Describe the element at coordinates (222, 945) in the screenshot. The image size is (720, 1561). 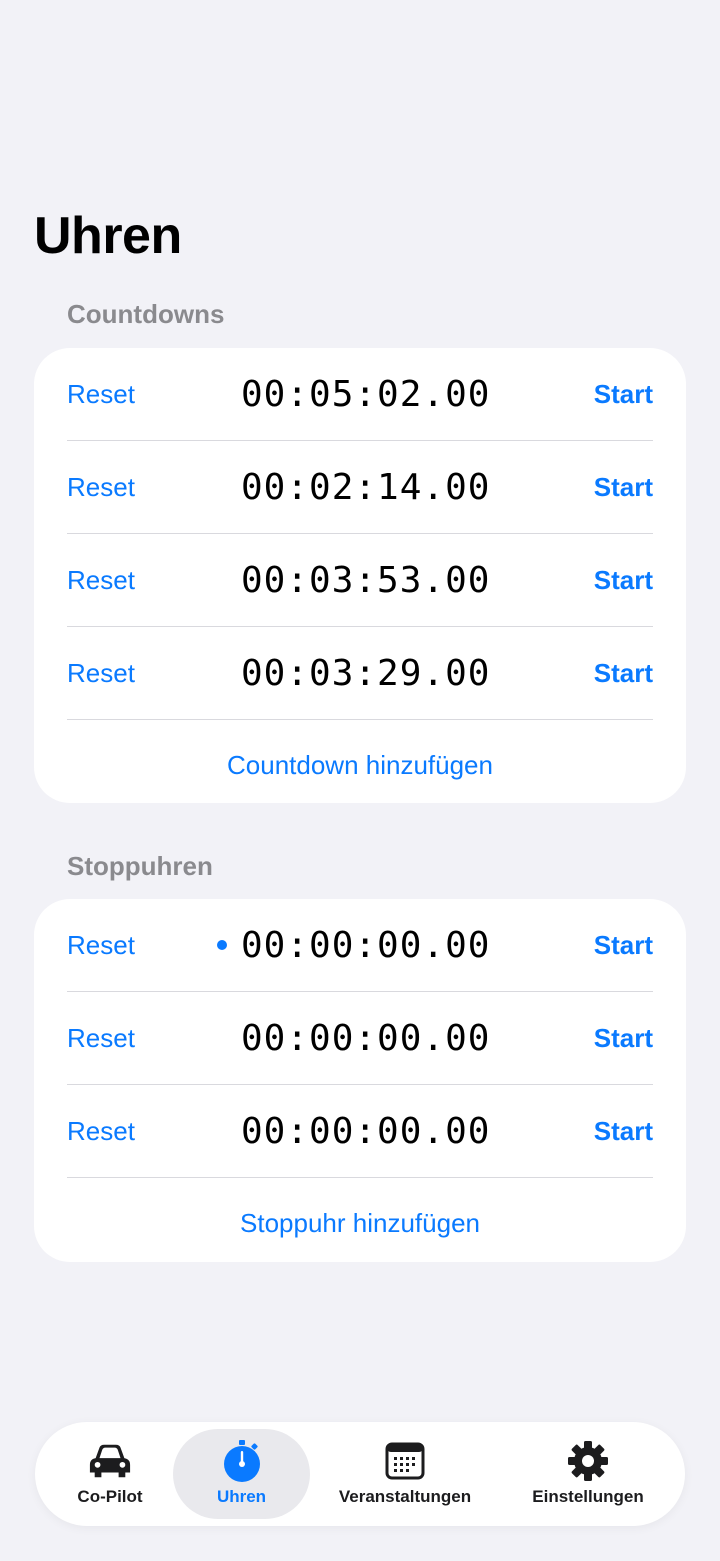
I see `running-indicator-dot` at that location.